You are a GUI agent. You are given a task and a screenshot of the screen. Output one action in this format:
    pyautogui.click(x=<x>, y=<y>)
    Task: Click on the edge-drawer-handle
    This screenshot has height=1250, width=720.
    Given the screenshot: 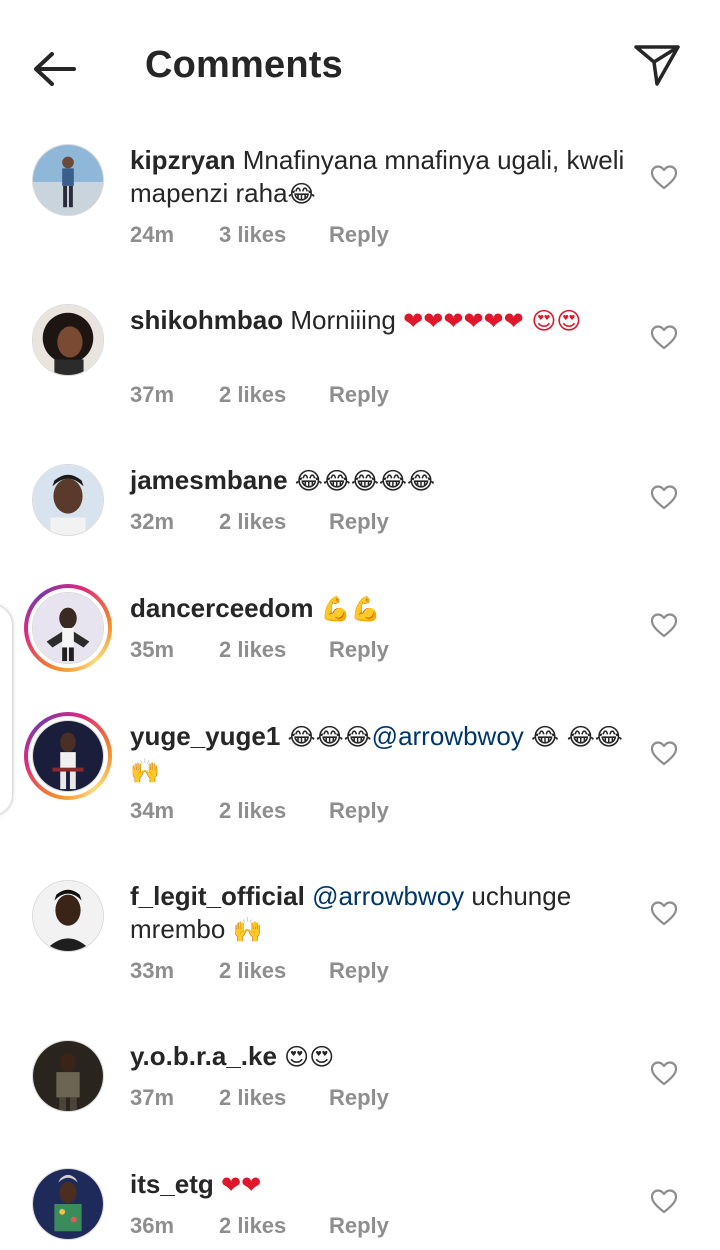 What is the action you would take?
    pyautogui.click(x=6, y=710)
    